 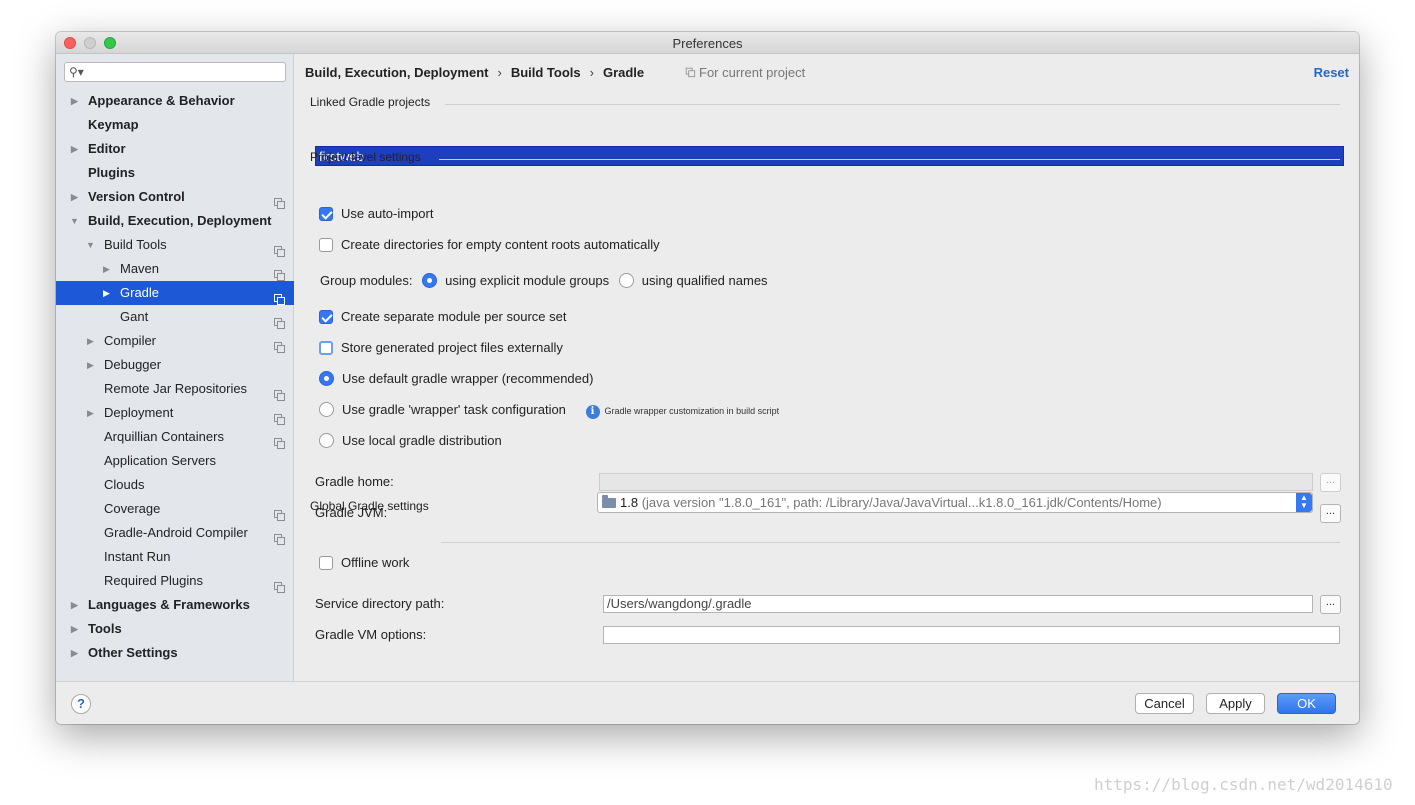 I want to click on offline-work-option: Offline work, so click(x=364, y=563).